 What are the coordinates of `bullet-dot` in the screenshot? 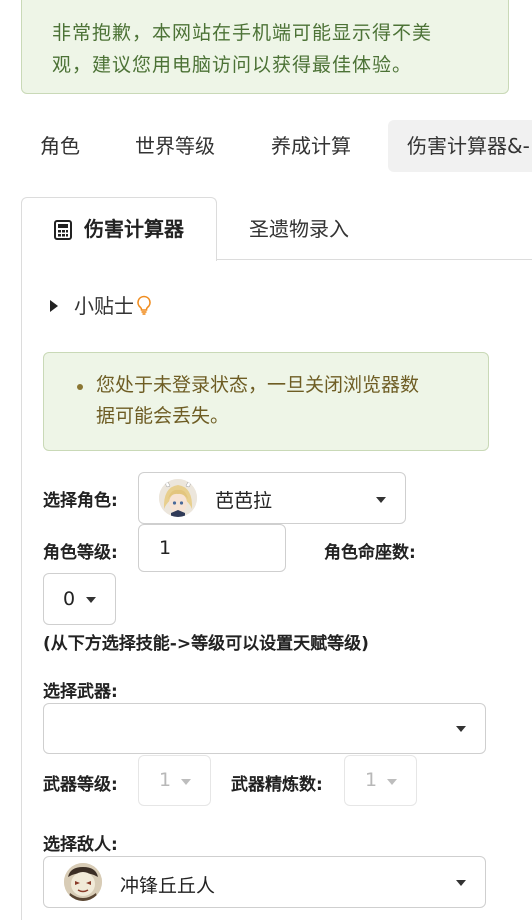 It's located at (80, 387).